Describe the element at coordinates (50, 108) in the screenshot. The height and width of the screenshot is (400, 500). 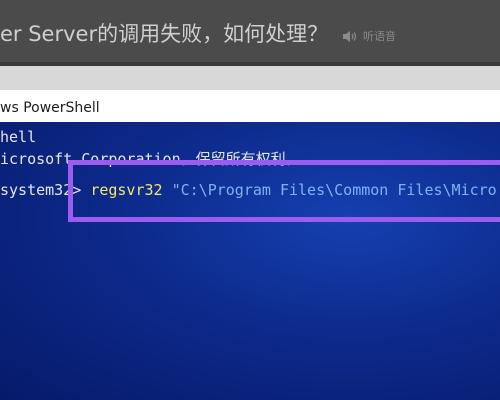
I see `window-title: ws PowerShell` at that location.